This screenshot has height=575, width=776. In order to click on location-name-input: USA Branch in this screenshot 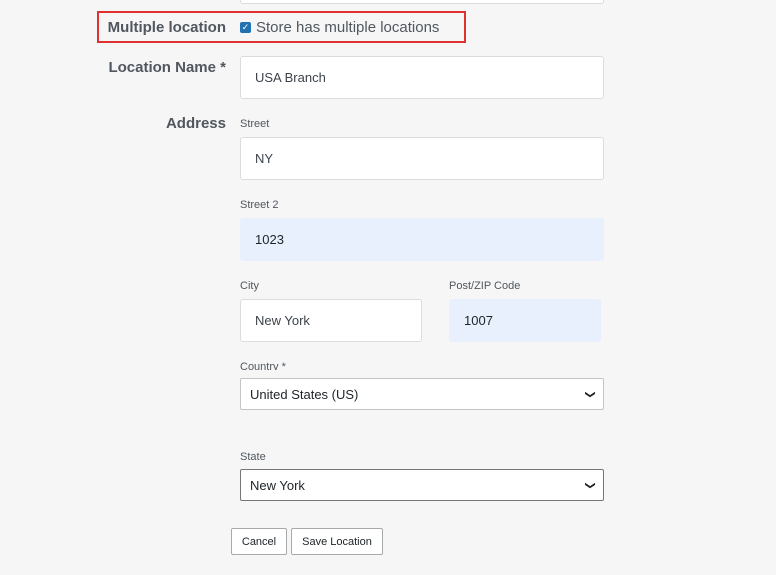, I will do `click(422, 77)`.